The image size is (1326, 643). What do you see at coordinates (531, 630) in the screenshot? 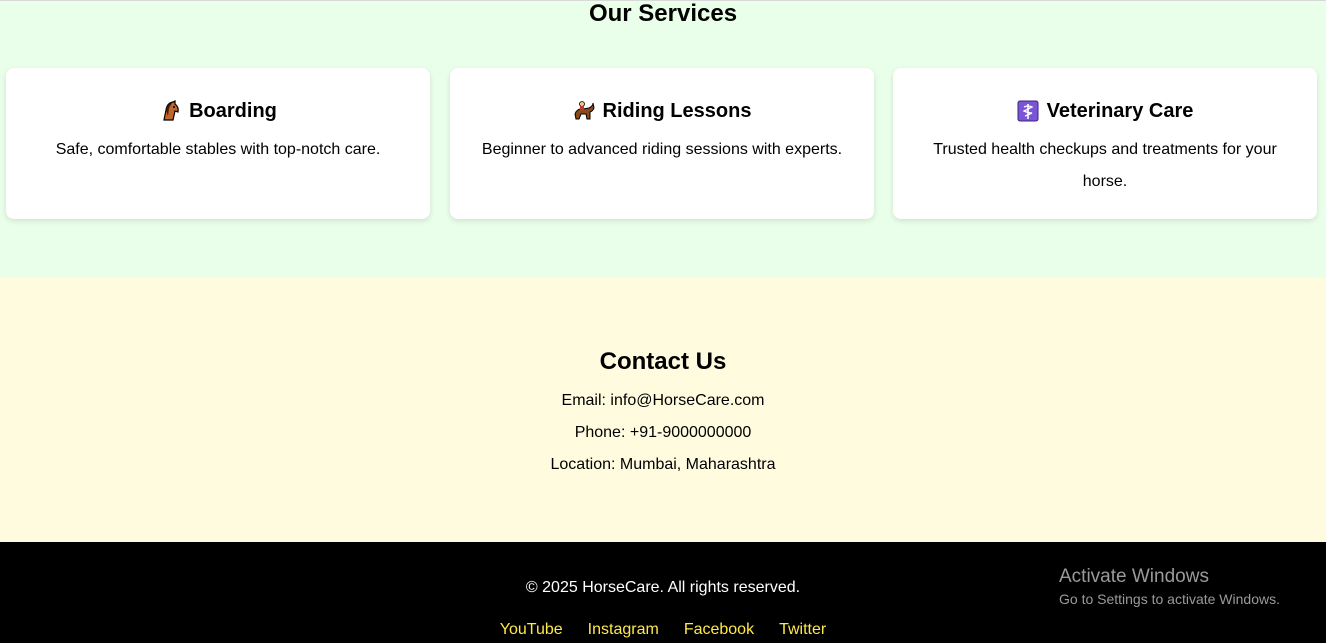
I see `youtube-link: YouTube` at bounding box center [531, 630].